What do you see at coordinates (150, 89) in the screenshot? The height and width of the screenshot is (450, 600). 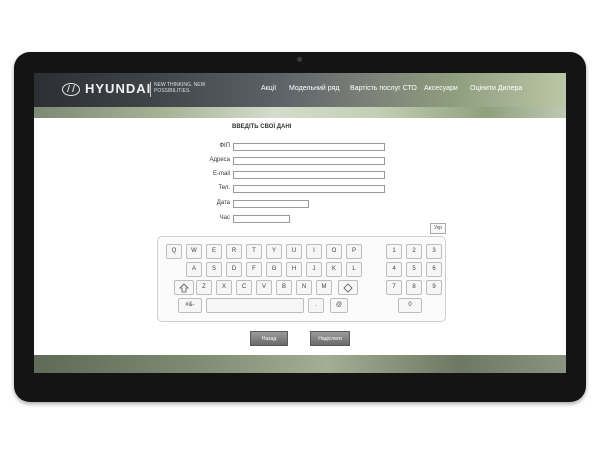 I see `logo-divider` at bounding box center [150, 89].